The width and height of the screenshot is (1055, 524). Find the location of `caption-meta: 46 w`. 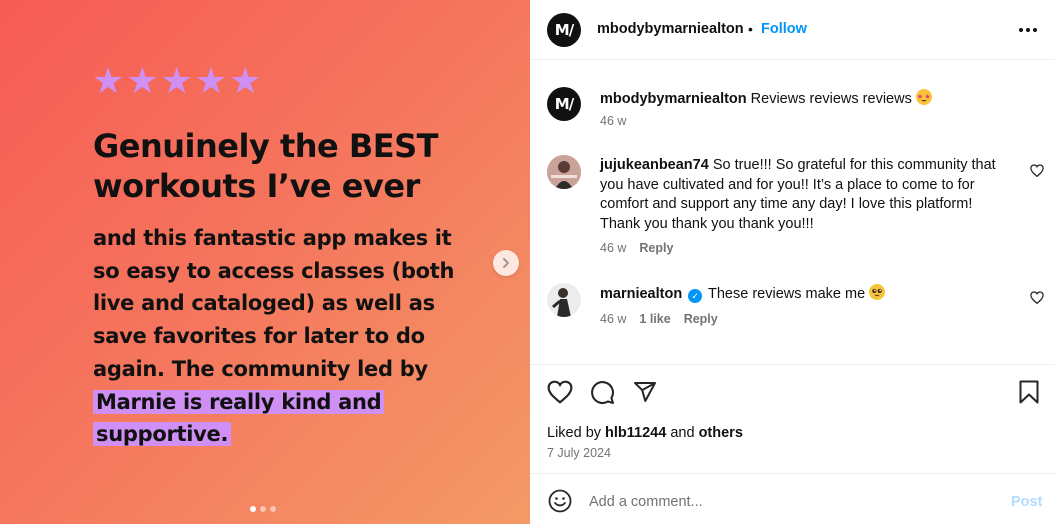

caption-meta: 46 w is located at coordinates (613, 121).